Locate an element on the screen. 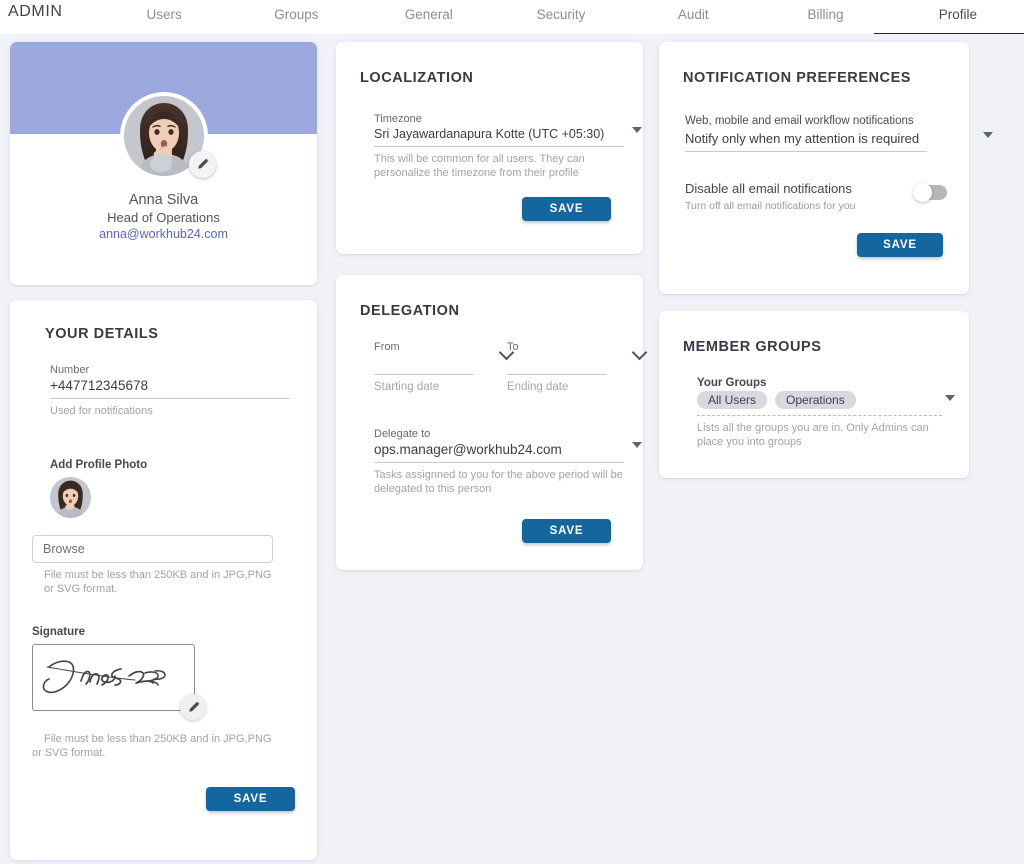  tab-billing: Billing is located at coordinates (825, 17).